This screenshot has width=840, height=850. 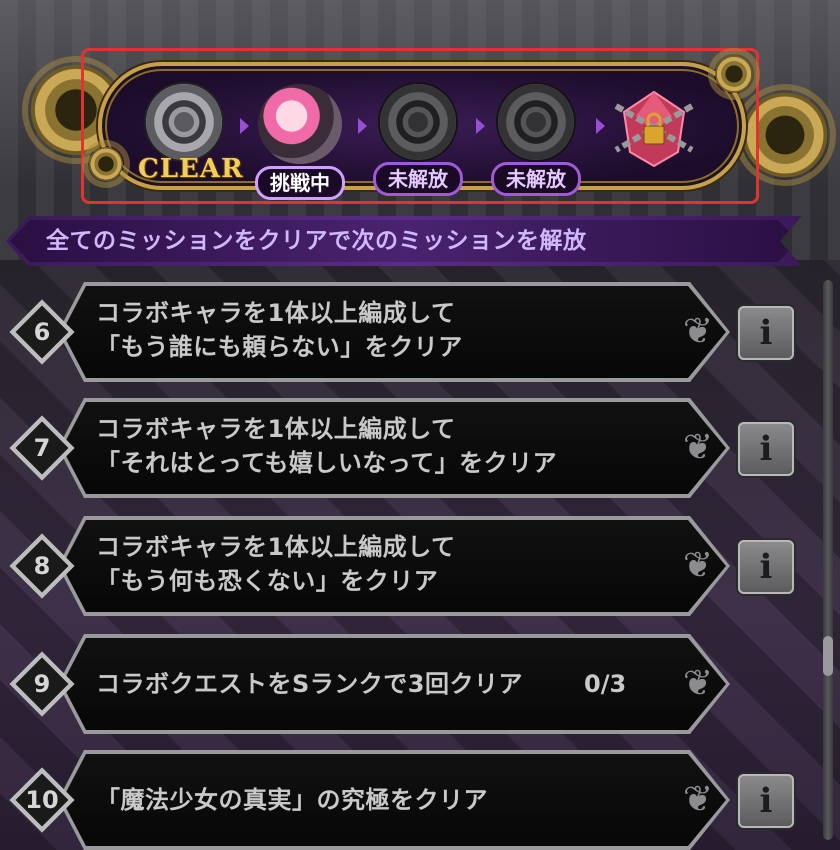 I want to click on notice-text: 全てのミッションをクリアで次のミッションを解放, so click(x=316, y=241).